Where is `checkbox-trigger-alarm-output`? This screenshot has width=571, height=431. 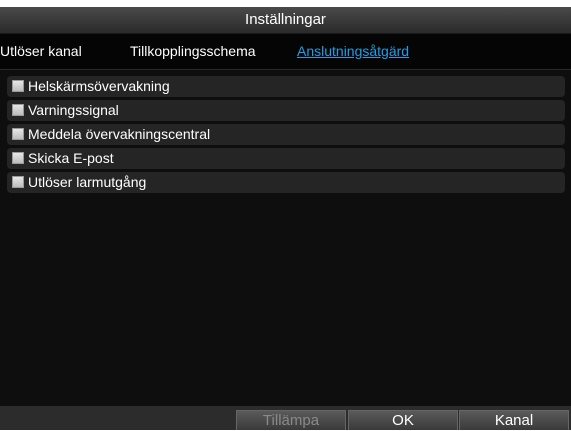
checkbox-trigger-alarm-output is located at coordinates (18, 182).